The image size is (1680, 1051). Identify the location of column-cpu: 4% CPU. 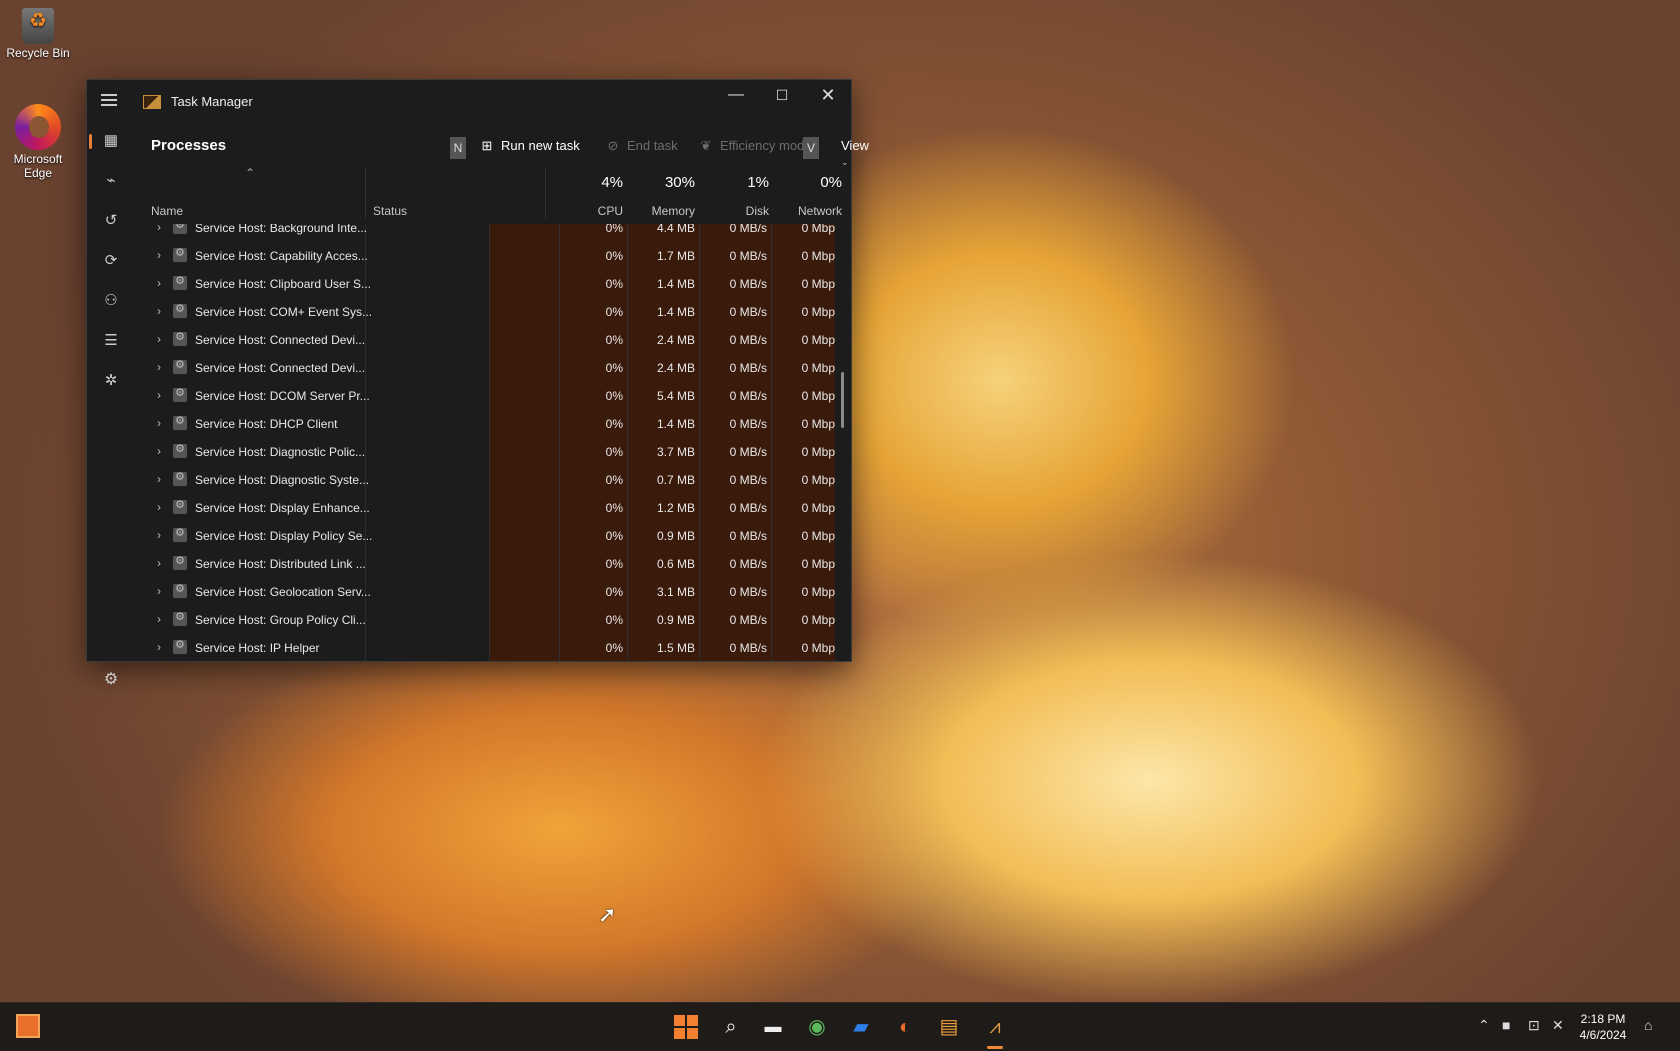
(586, 149).